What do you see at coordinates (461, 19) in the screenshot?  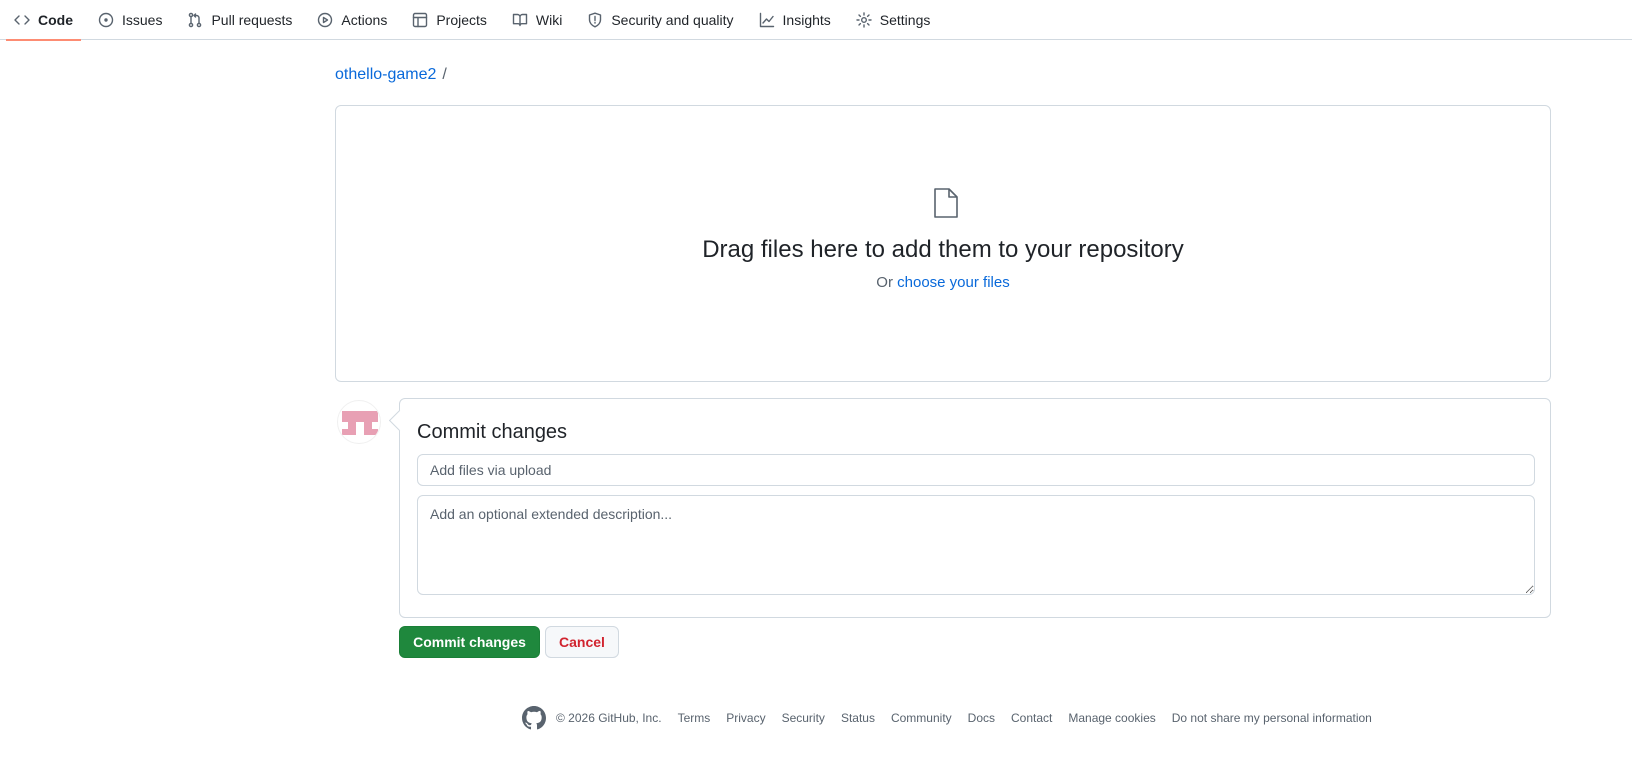 I see `tab-label: Projects` at bounding box center [461, 19].